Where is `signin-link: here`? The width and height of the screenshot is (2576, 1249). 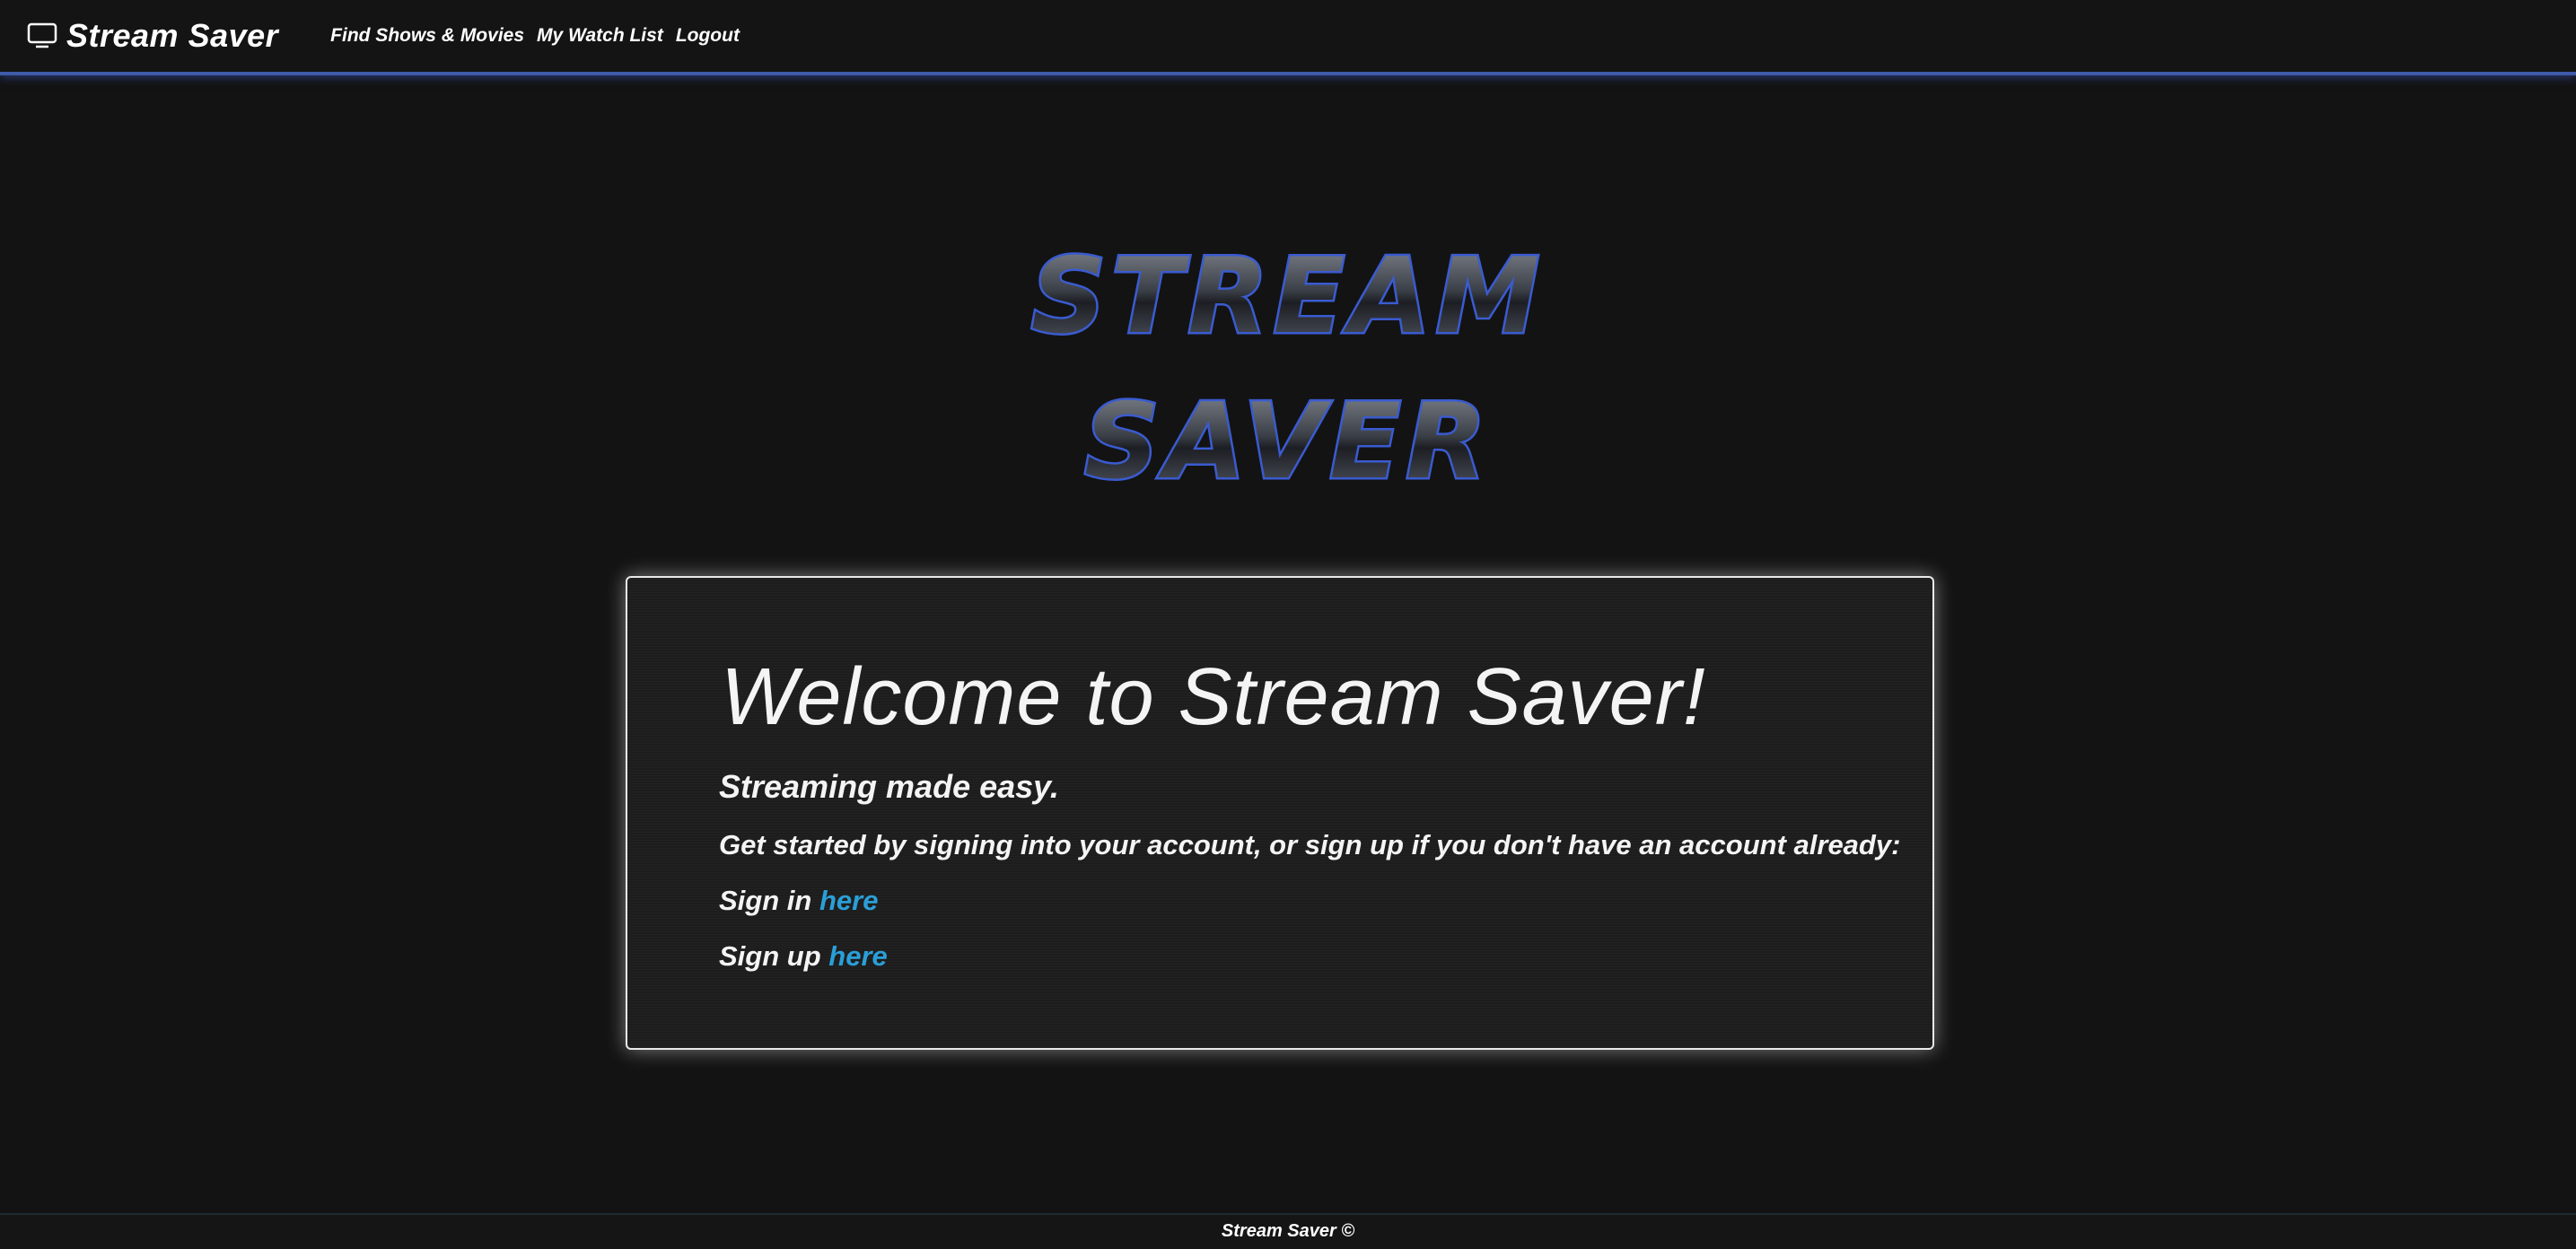 signin-link: here is located at coordinates (848, 901).